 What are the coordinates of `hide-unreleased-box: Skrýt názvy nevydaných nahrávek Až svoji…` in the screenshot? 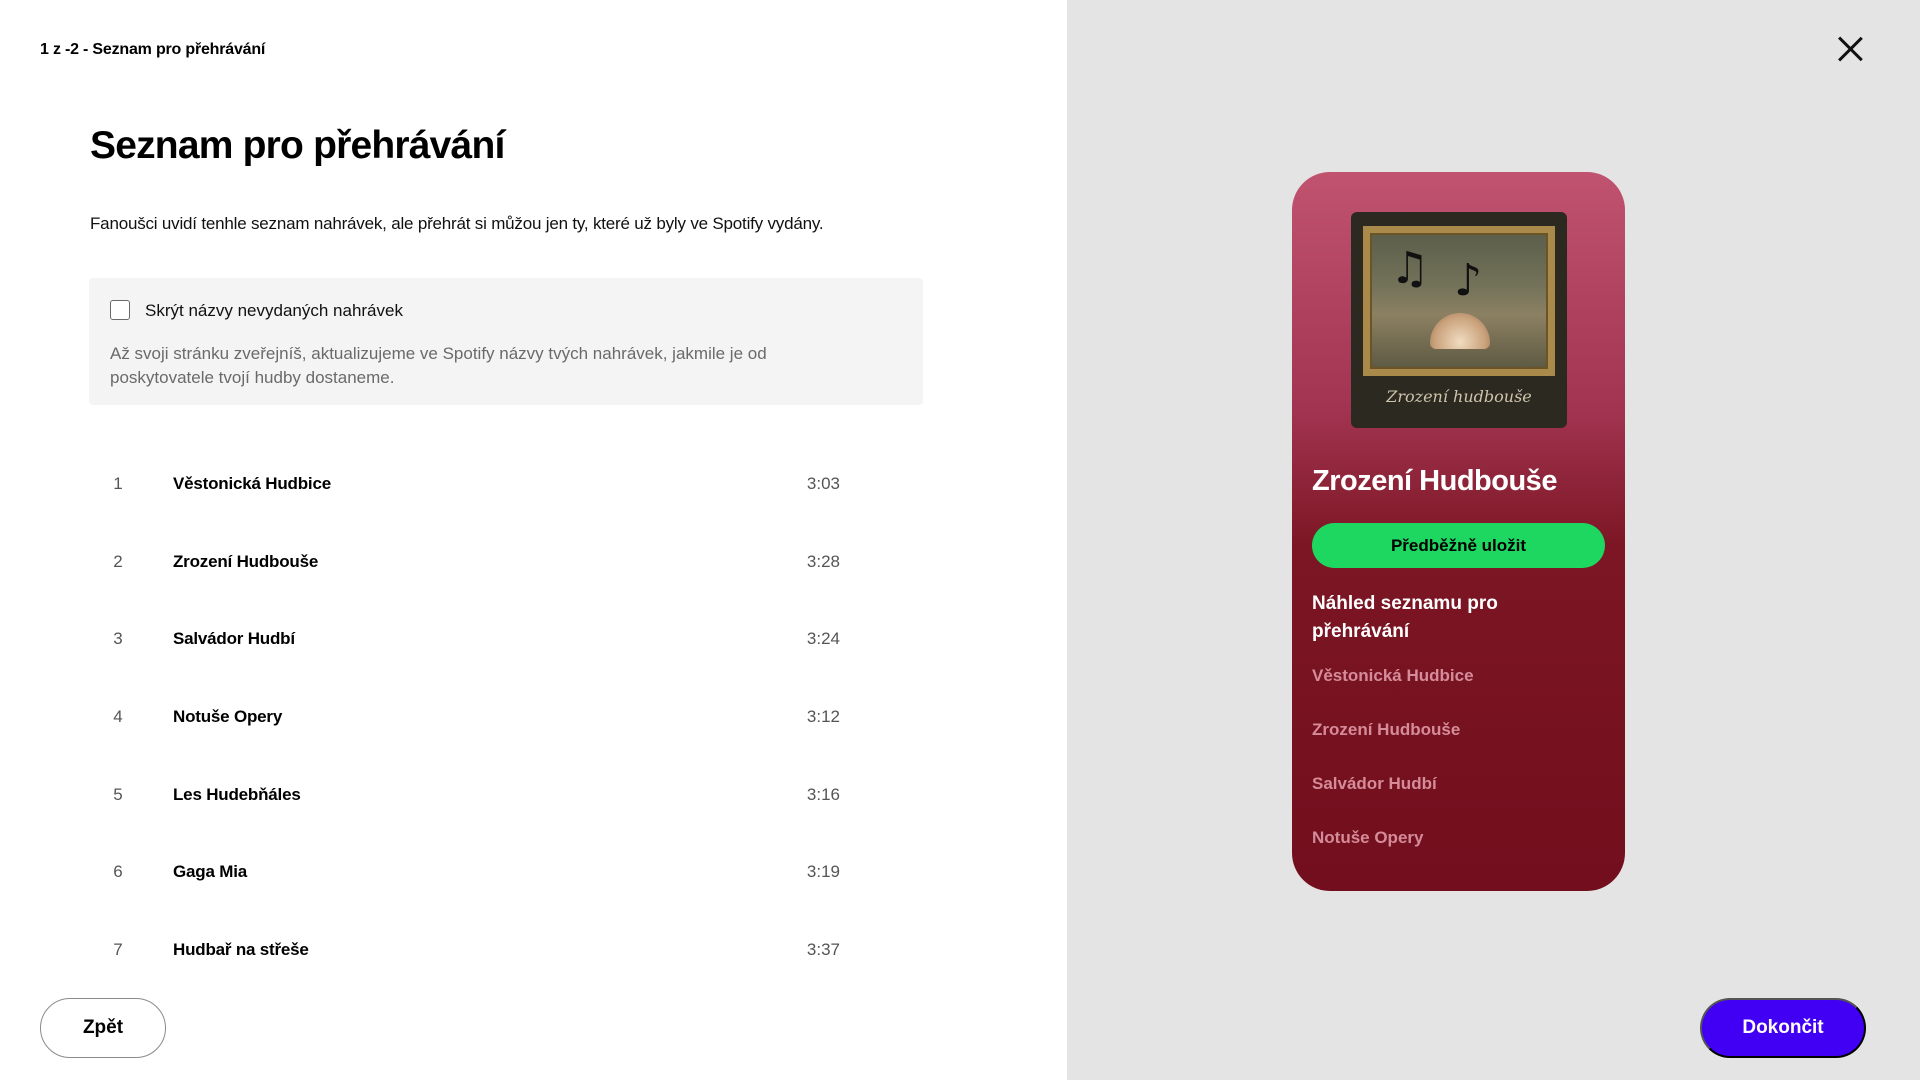 It's located at (506, 341).